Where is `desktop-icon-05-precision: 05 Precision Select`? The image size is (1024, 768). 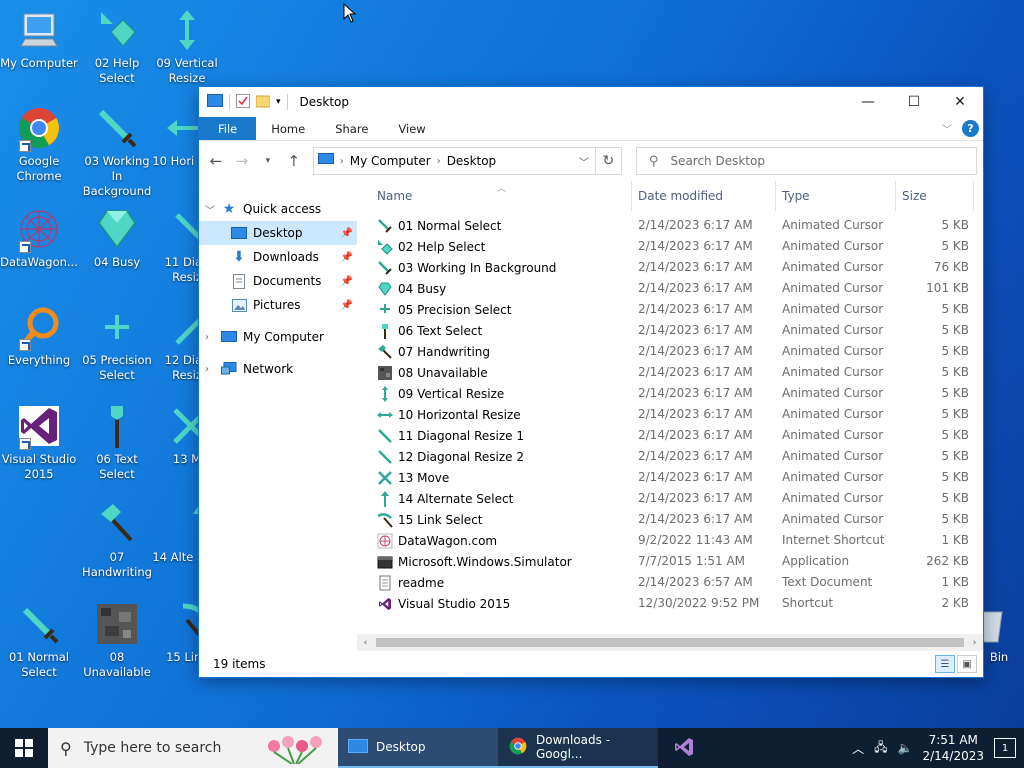 desktop-icon-05-precision: 05 Precision Select is located at coordinates (117, 343).